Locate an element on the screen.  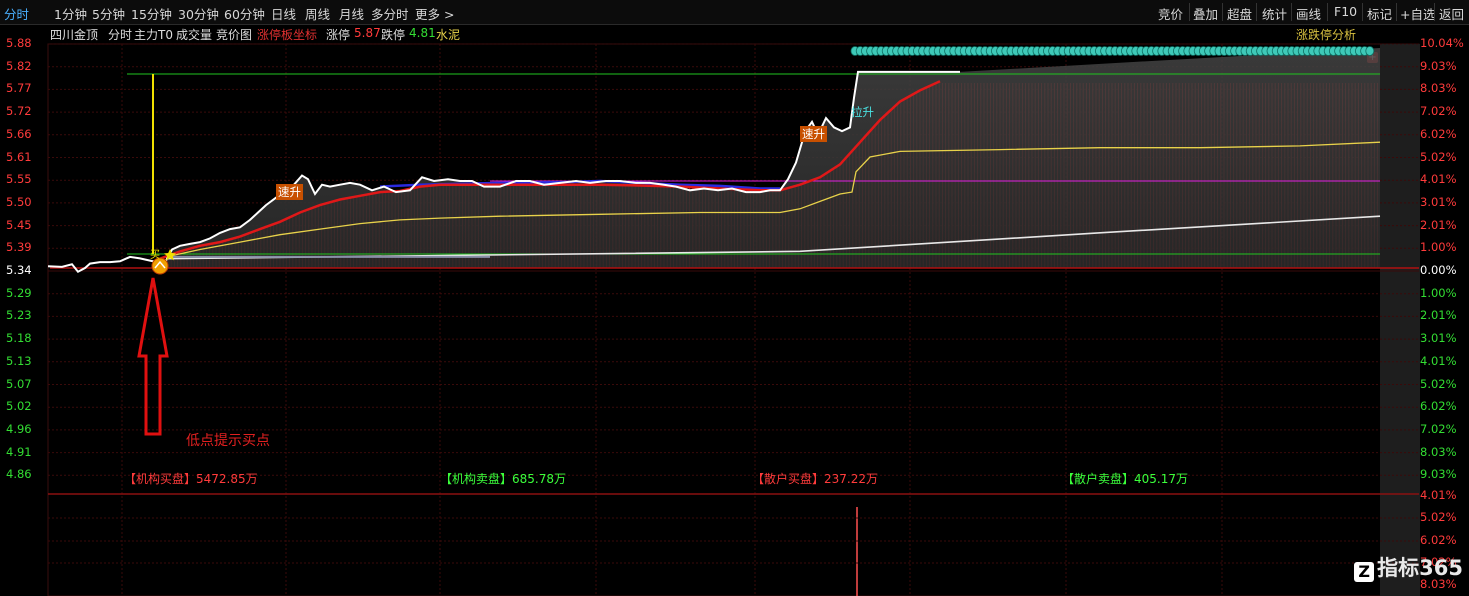
price-tick-label: 5.61 is located at coordinates (19, 156).